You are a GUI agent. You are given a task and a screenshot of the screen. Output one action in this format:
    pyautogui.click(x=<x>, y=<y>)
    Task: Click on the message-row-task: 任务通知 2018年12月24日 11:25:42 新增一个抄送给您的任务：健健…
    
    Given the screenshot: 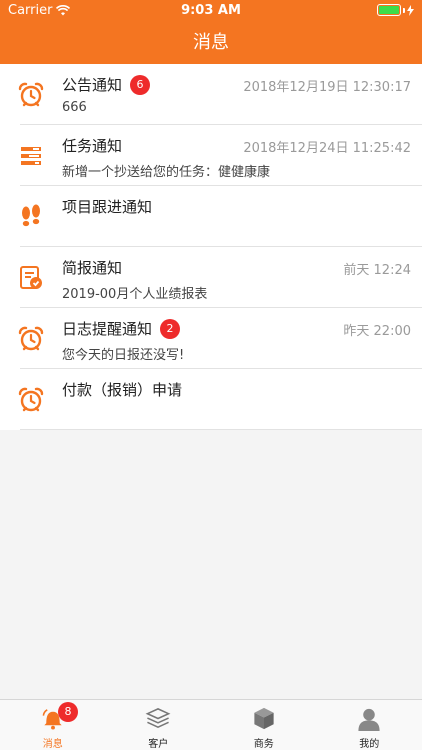 What is the action you would take?
    pyautogui.click(x=211, y=155)
    